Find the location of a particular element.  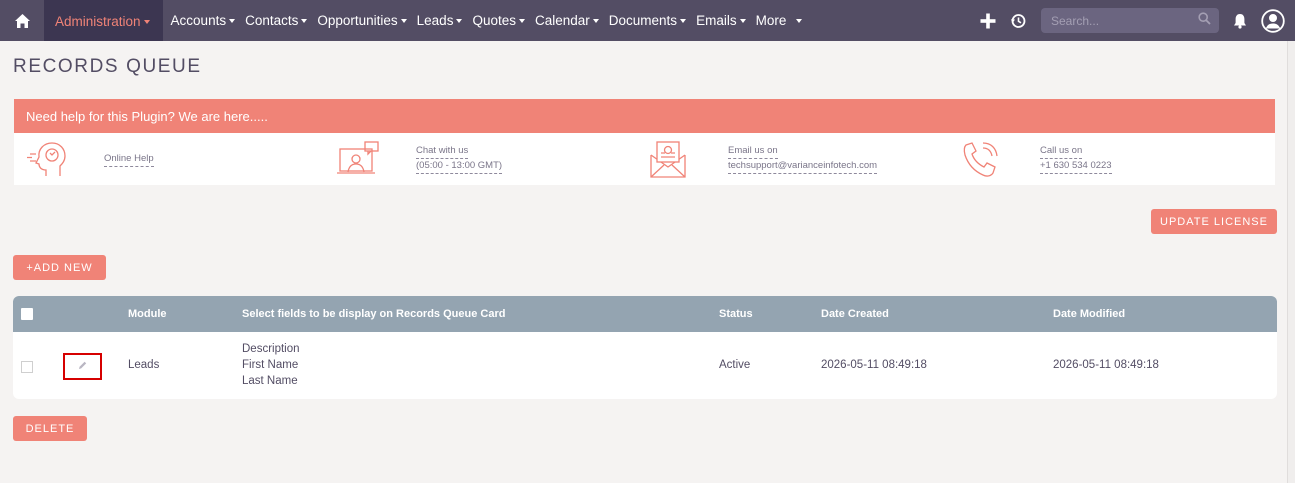

chat-label: Chat with us is located at coordinates (442, 151).